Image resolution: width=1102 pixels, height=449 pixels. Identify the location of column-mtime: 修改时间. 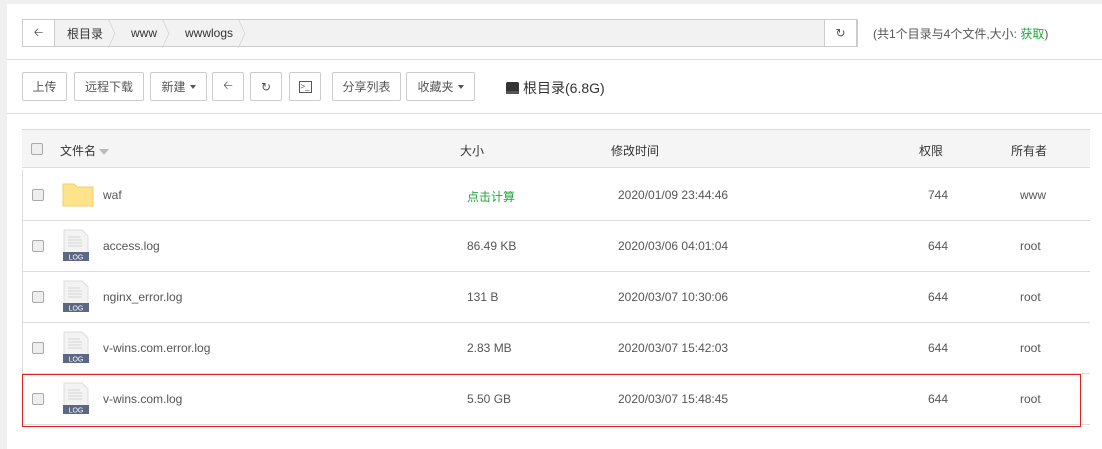
(635, 150).